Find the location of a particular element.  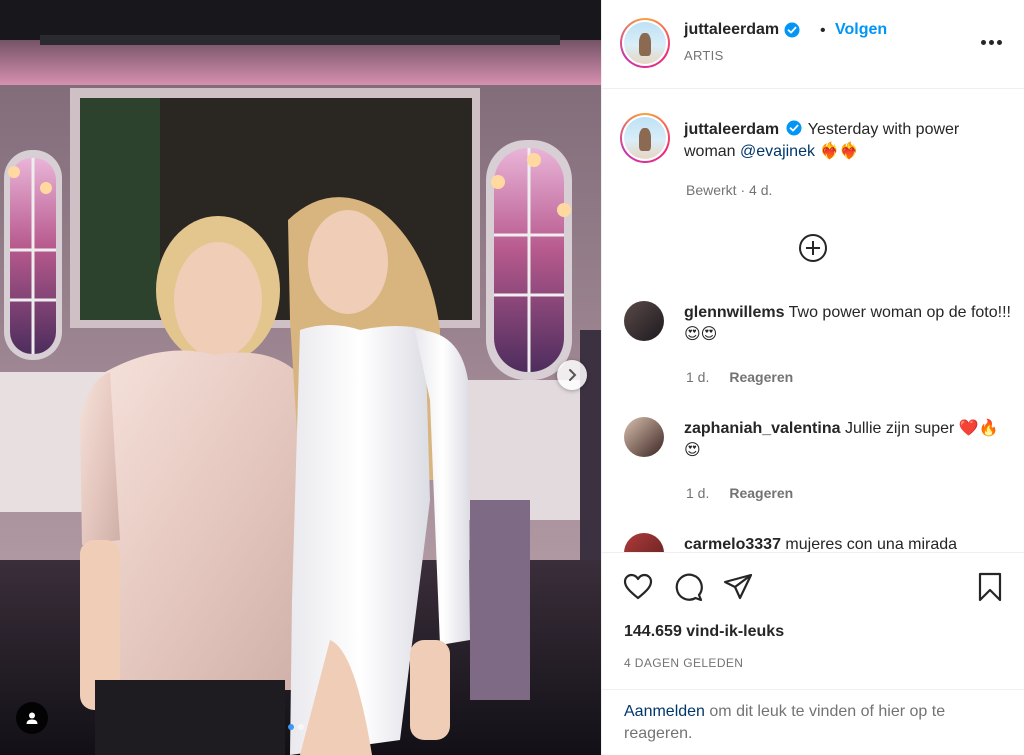

author-username-row: juttaleerdam is located at coordinates (742, 30).